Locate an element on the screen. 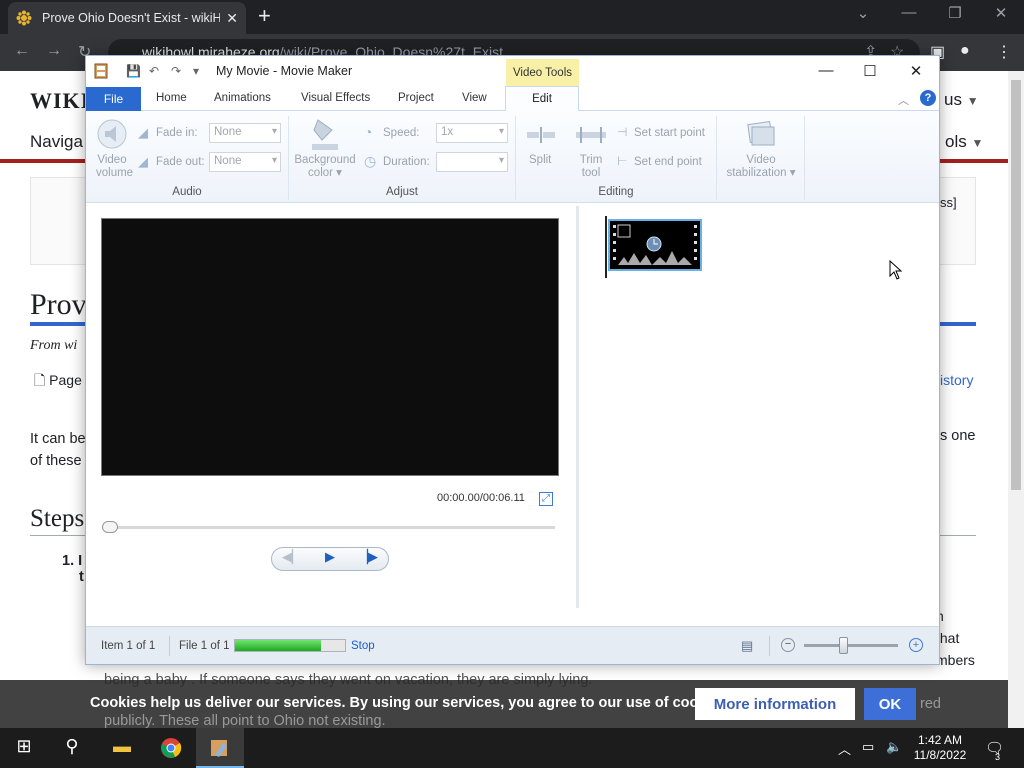  trim-tool-button: Trim tool is located at coordinates (591, 167).